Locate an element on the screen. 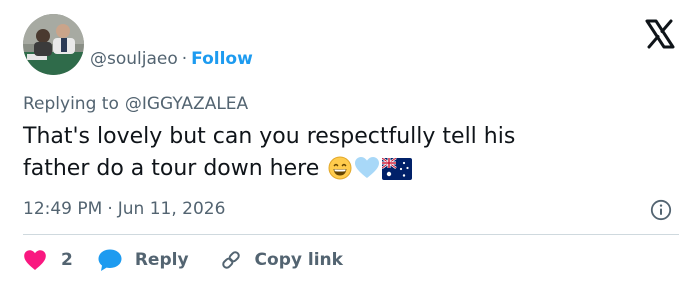 This screenshot has width=700, height=287. tweet-timestamp: 12:49 PM · Jun 11, 2026 is located at coordinates (124, 209).